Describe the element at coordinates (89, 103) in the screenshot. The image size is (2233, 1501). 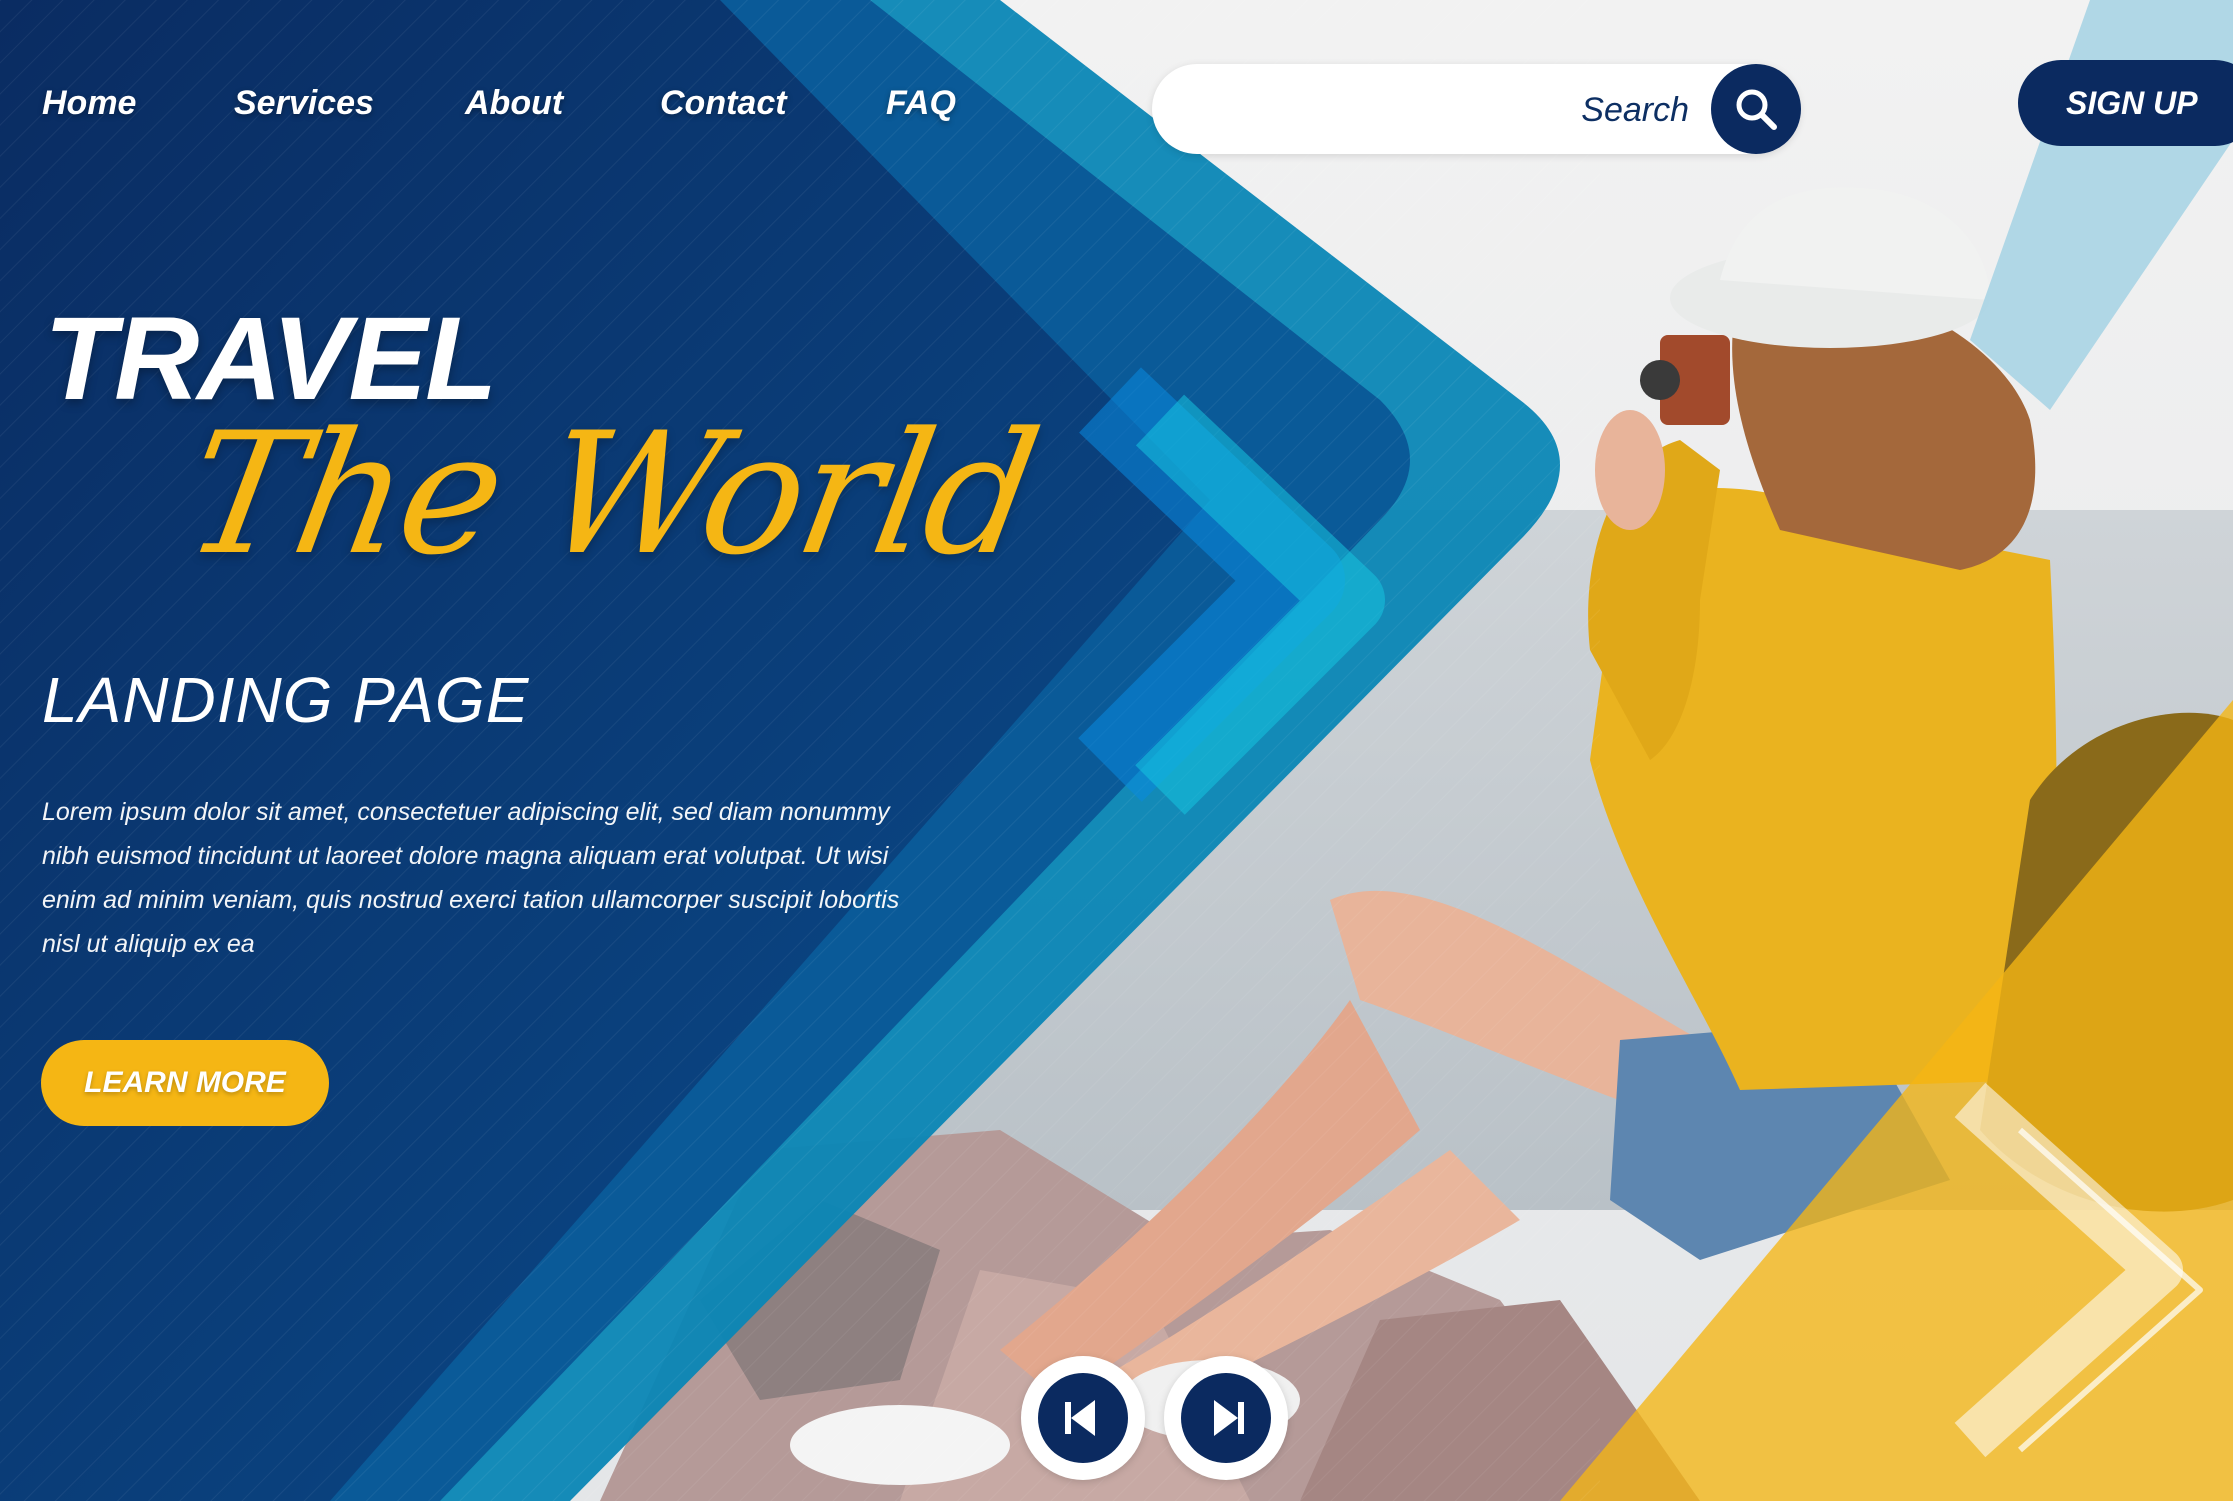
I see `nav-item-home: Home` at that location.